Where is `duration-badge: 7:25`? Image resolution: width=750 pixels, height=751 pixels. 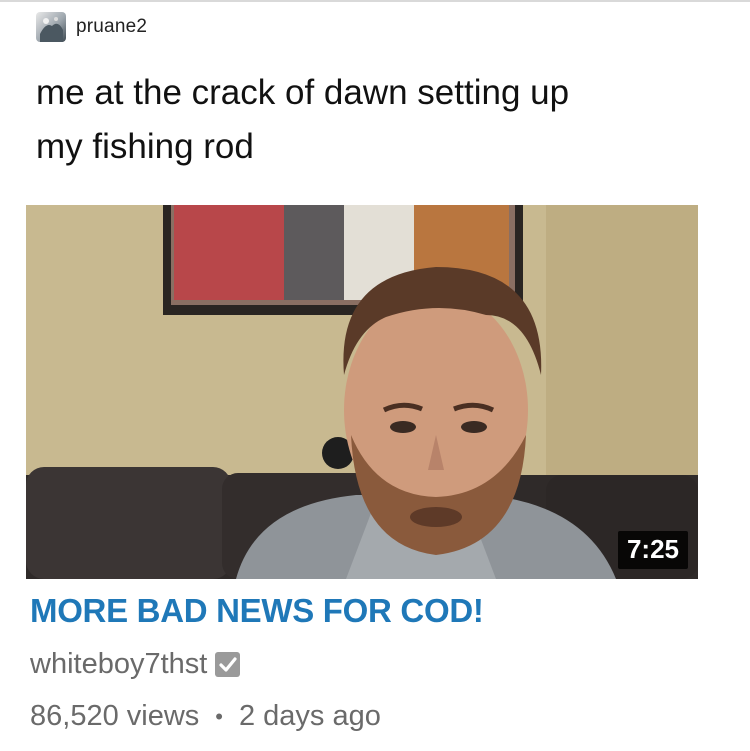 duration-badge: 7:25 is located at coordinates (652, 550).